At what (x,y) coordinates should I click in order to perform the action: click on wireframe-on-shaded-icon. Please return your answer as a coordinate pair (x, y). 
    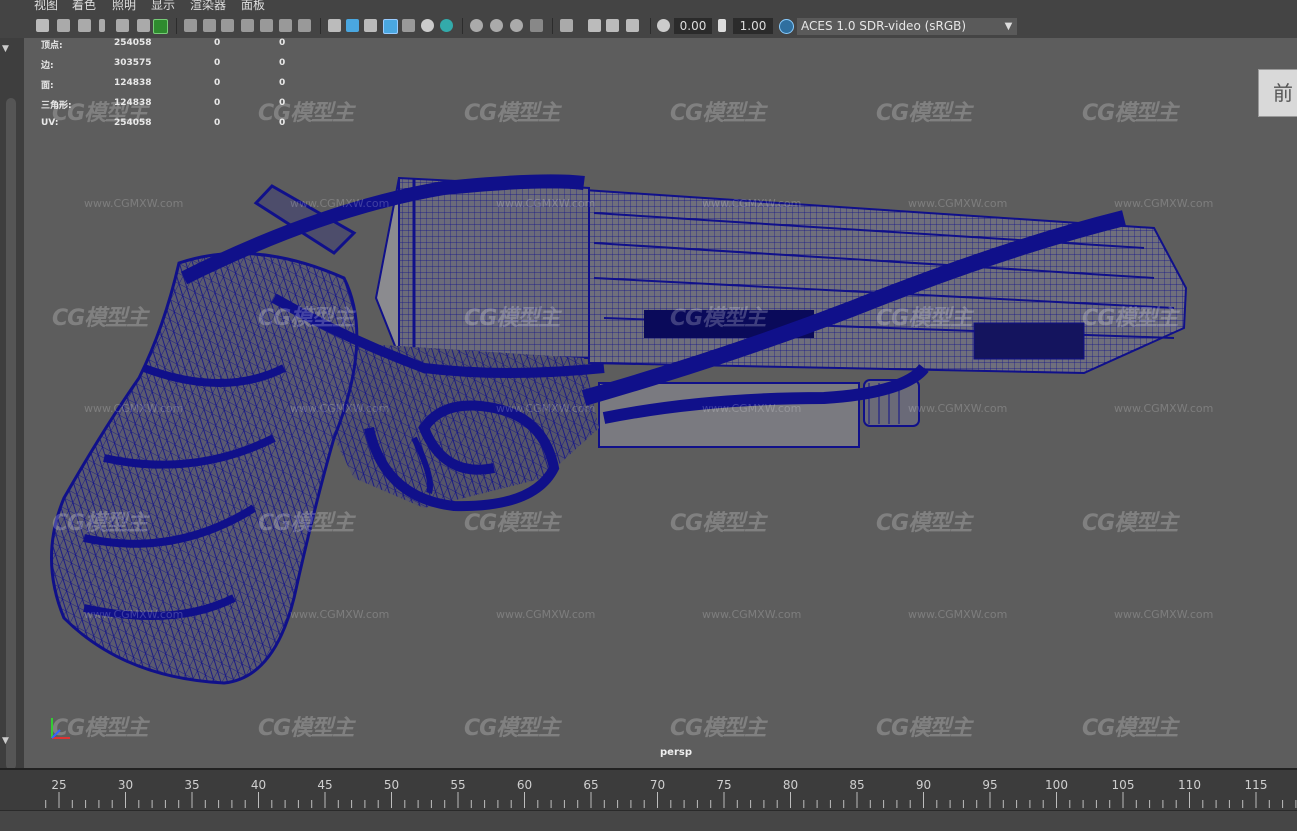
    Looking at the image, I should click on (390, 26).